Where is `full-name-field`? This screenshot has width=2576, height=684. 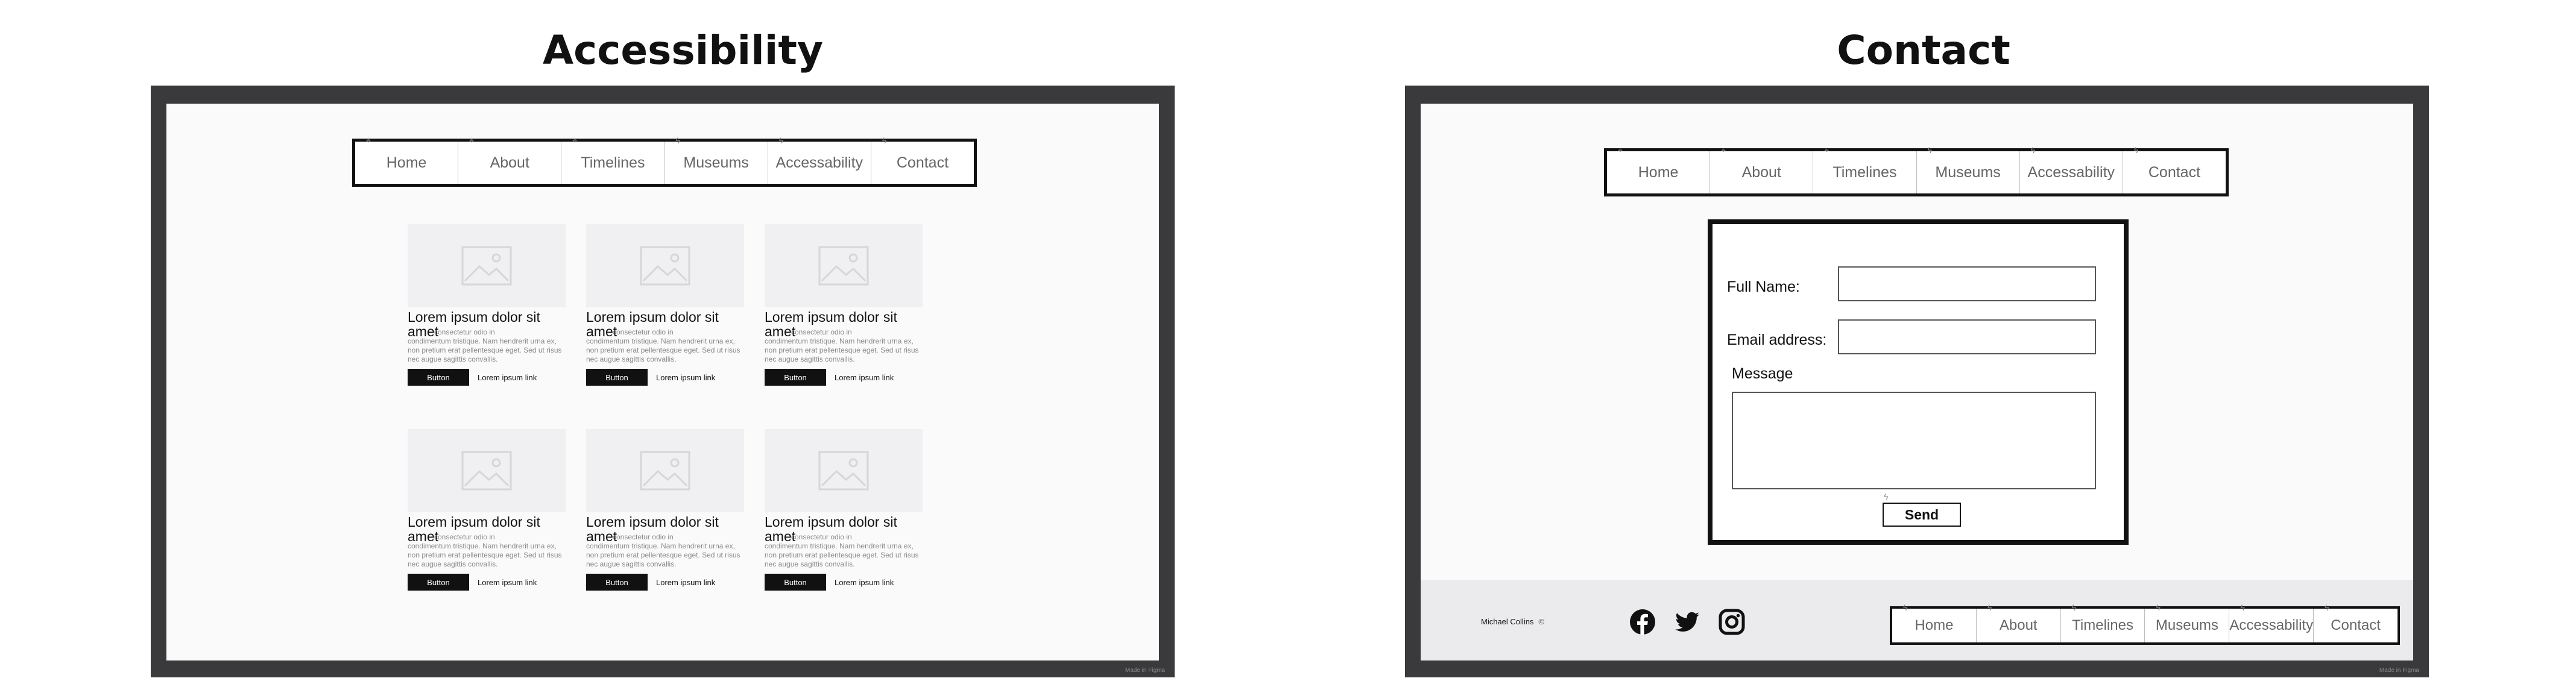 full-name-field is located at coordinates (1967, 284).